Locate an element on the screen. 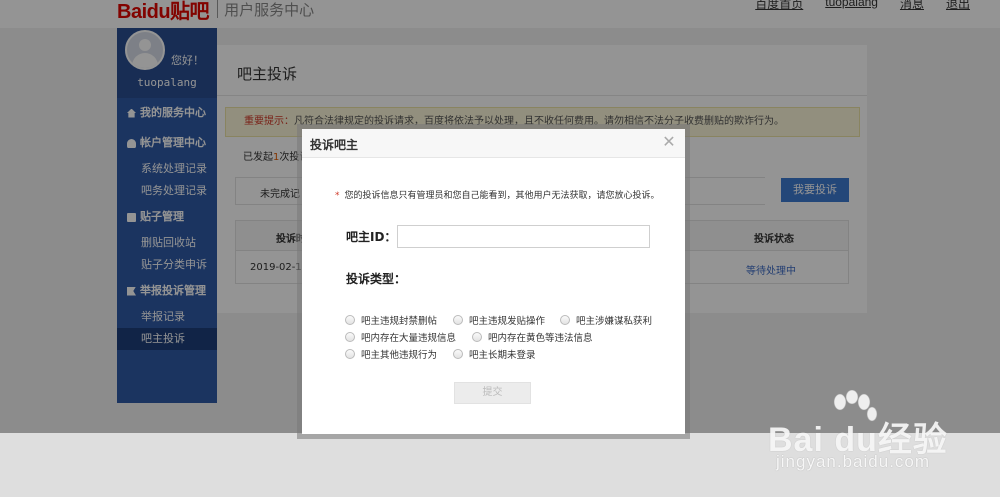 The width and height of the screenshot is (1000, 497). tip-text: 您的投诉信息只有管理员和您自己能看到，其他用户无法获取，请您放心投诉。 is located at coordinates (502, 196).